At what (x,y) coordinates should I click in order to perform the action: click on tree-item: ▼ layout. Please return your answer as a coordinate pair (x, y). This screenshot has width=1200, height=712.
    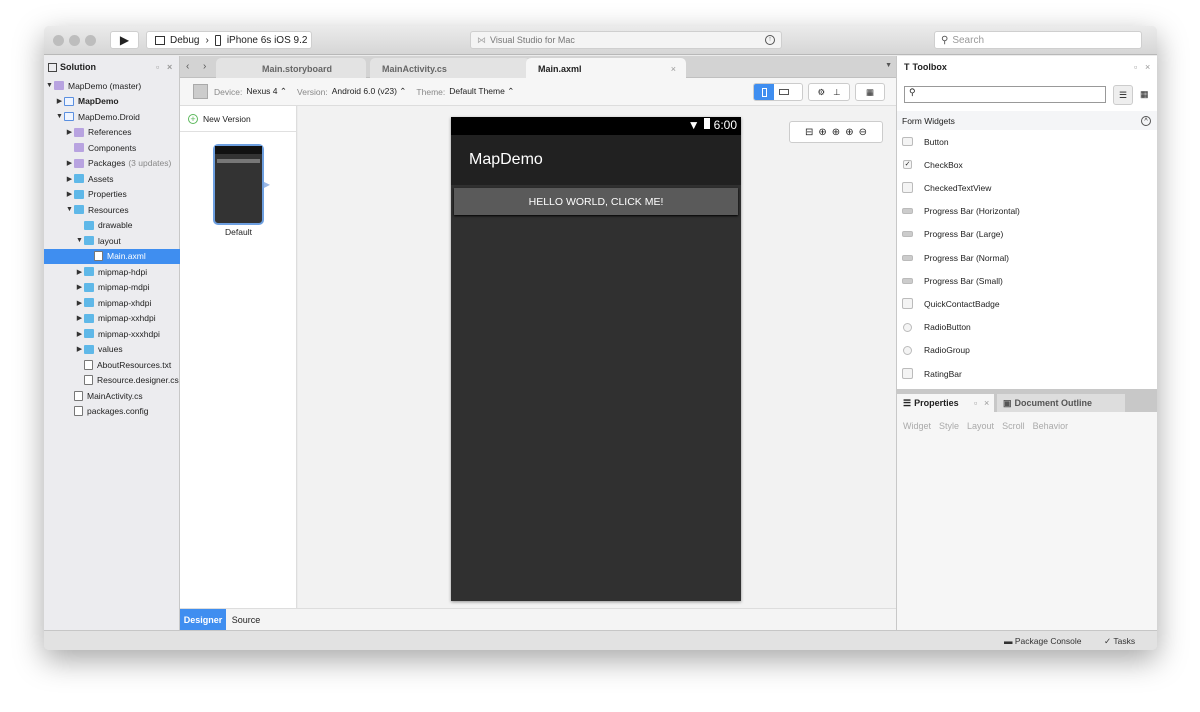
    Looking at the image, I should click on (112, 240).